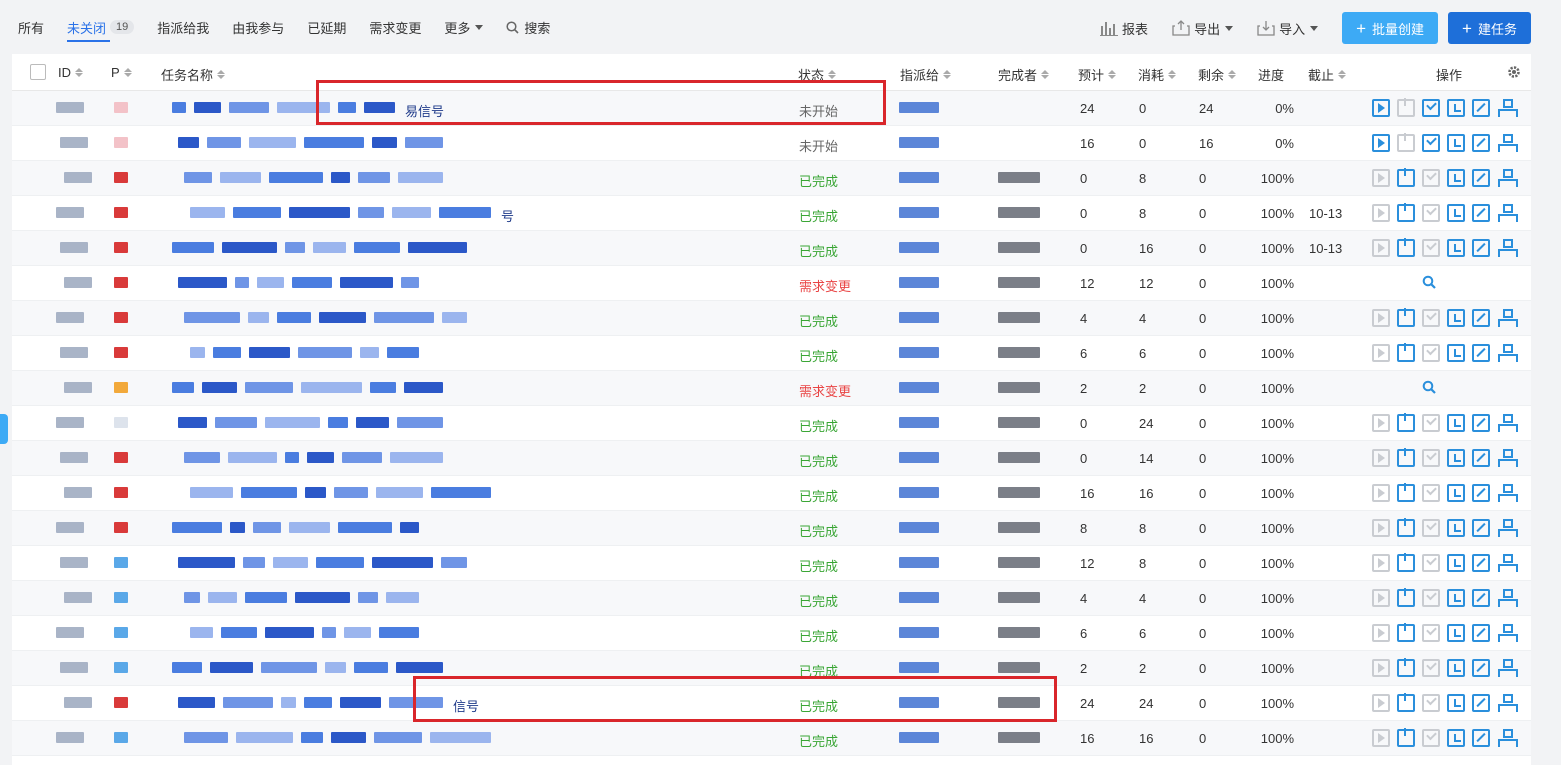  What do you see at coordinates (771, 423) in the screenshot?
I see `table-row: 已完成 0 24 0 100%` at bounding box center [771, 423].